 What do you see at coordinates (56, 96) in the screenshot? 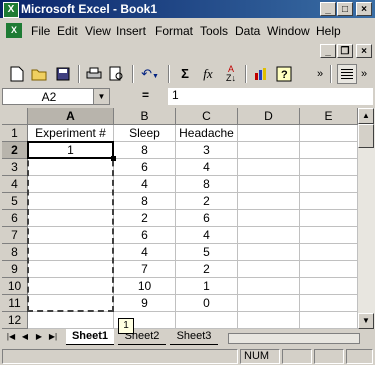
I see `name-box: A2 ▼` at bounding box center [56, 96].